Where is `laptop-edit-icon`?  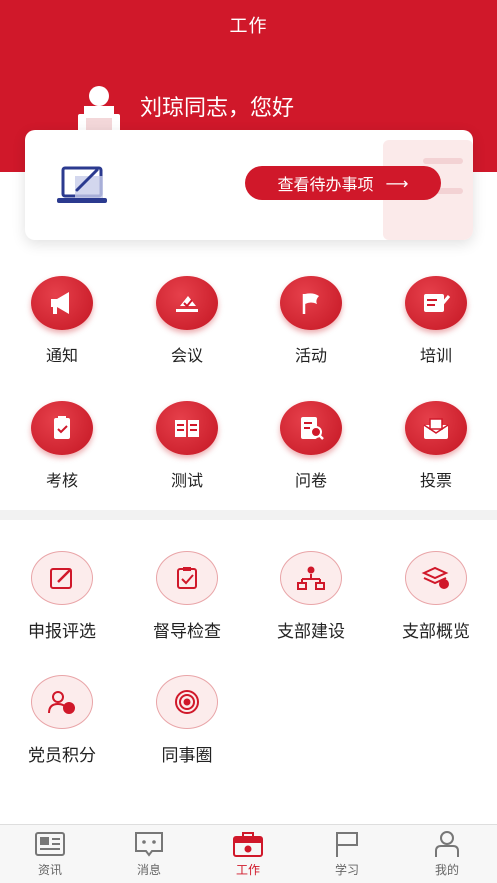 laptop-edit-icon is located at coordinates (82, 184).